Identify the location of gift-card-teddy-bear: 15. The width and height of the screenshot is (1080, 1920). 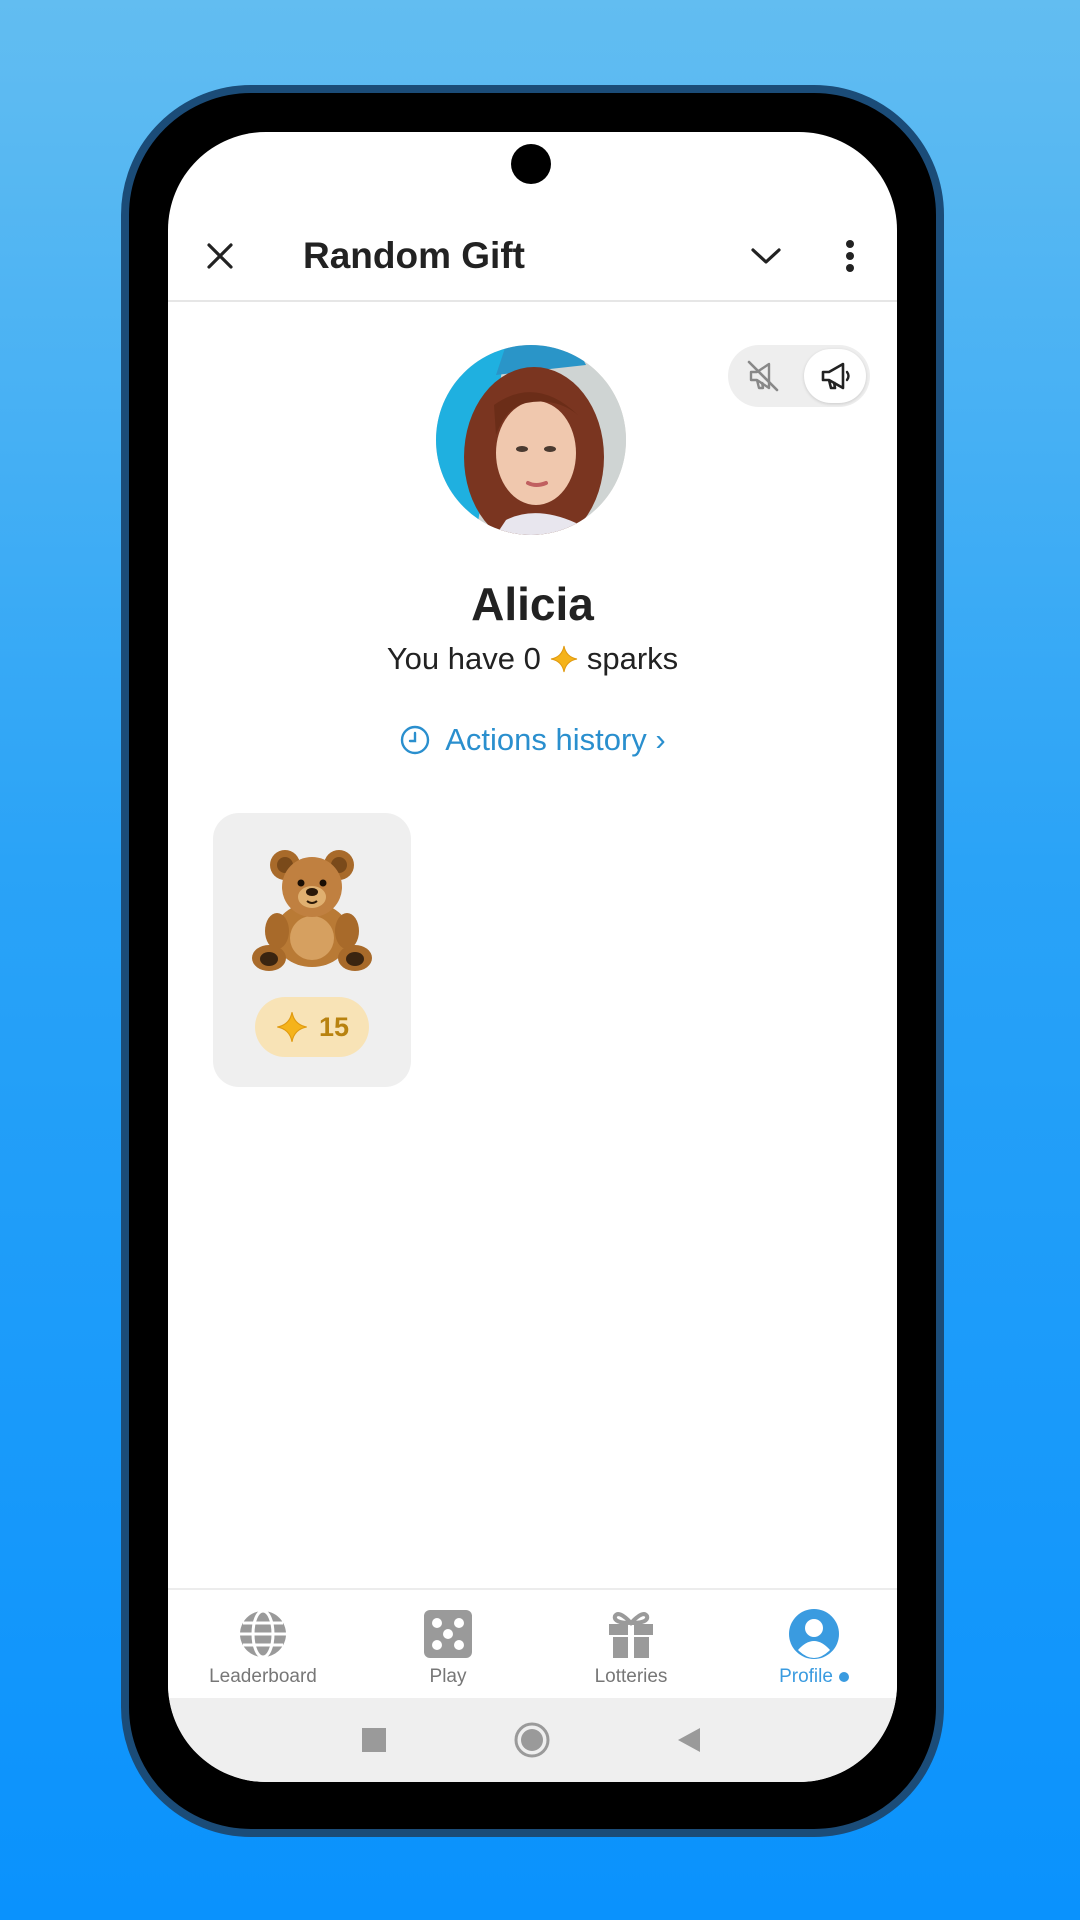
(312, 950).